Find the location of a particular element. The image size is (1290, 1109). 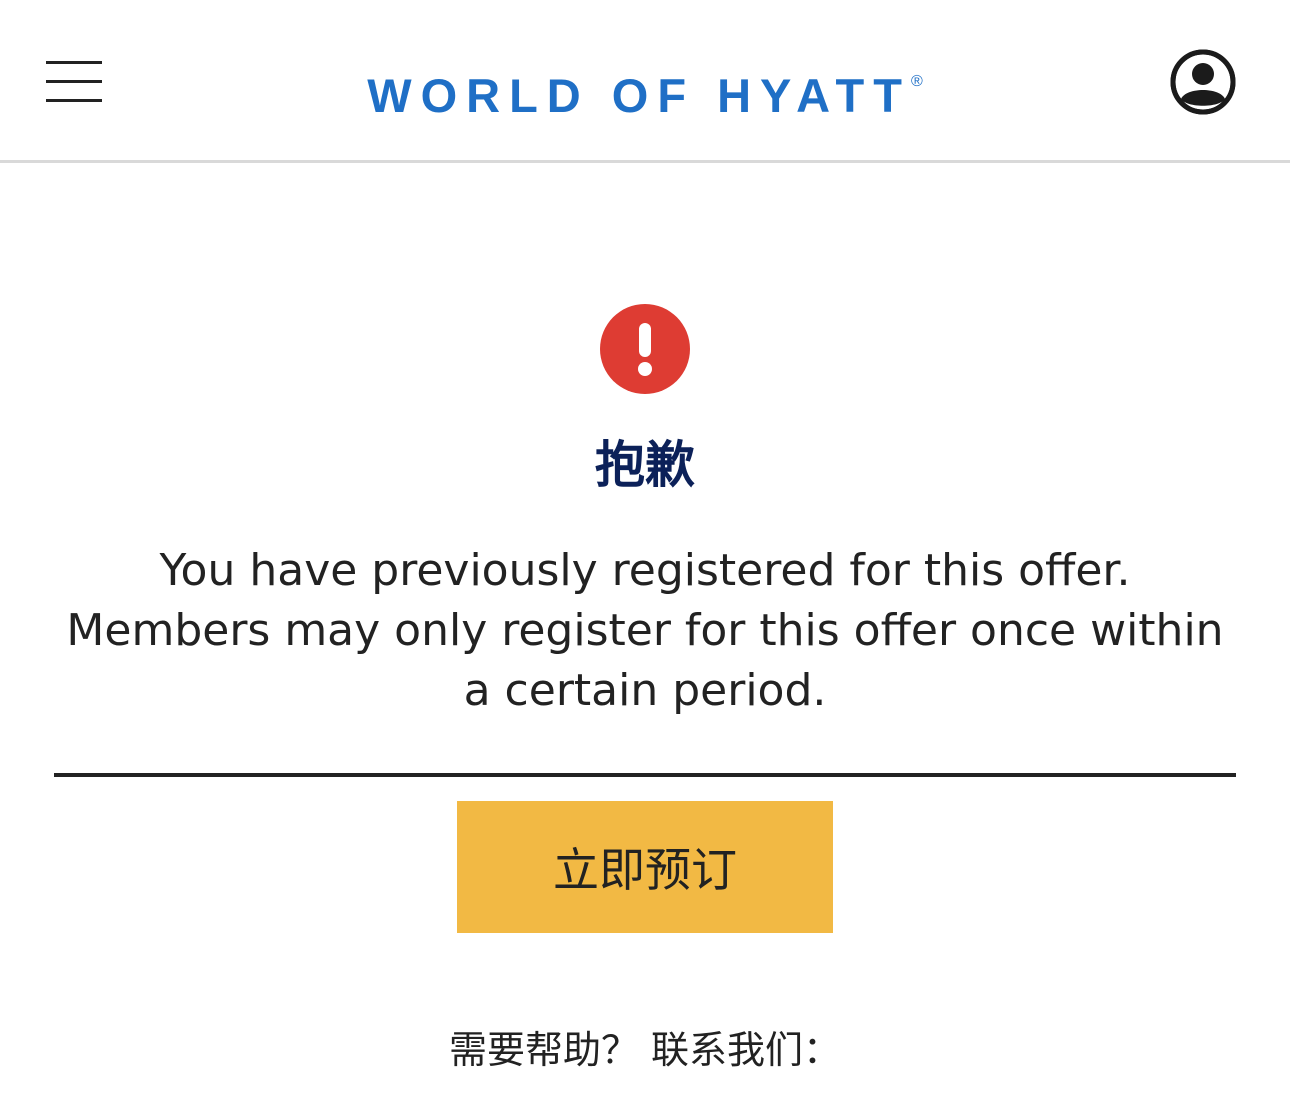

error-title: 抱歉 is located at coordinates (645, 465).